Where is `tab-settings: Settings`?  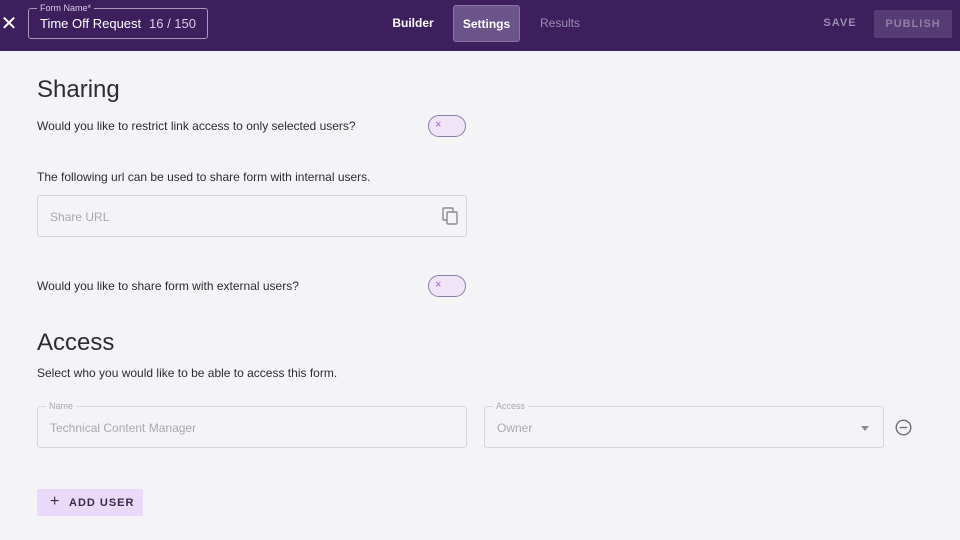 tab-settings: Settings is located at coordinates (486, 23).